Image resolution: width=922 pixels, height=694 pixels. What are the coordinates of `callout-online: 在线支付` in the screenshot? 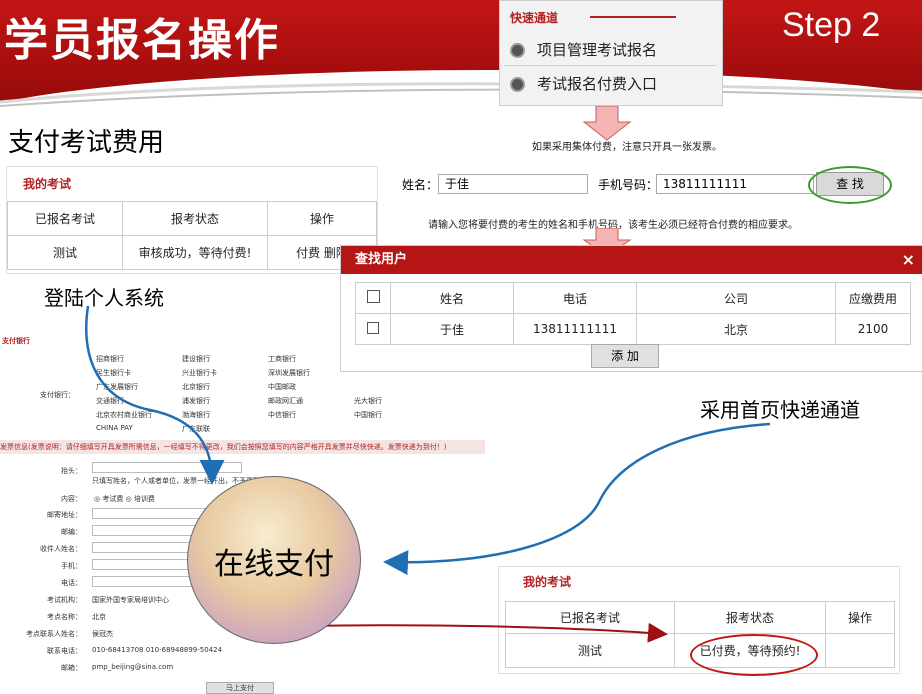 It's located at (274, 561).